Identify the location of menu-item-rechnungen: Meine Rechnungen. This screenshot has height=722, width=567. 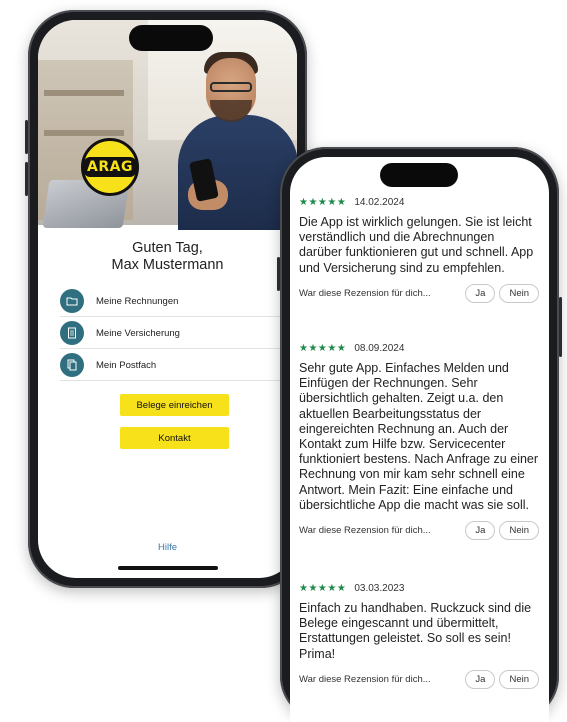
(176, 301).